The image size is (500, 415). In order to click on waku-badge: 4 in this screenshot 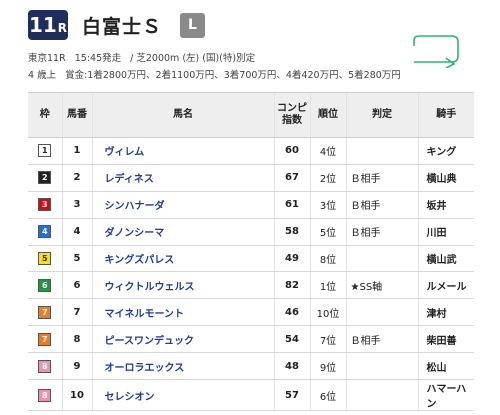, I will do `click(45, 232)`.